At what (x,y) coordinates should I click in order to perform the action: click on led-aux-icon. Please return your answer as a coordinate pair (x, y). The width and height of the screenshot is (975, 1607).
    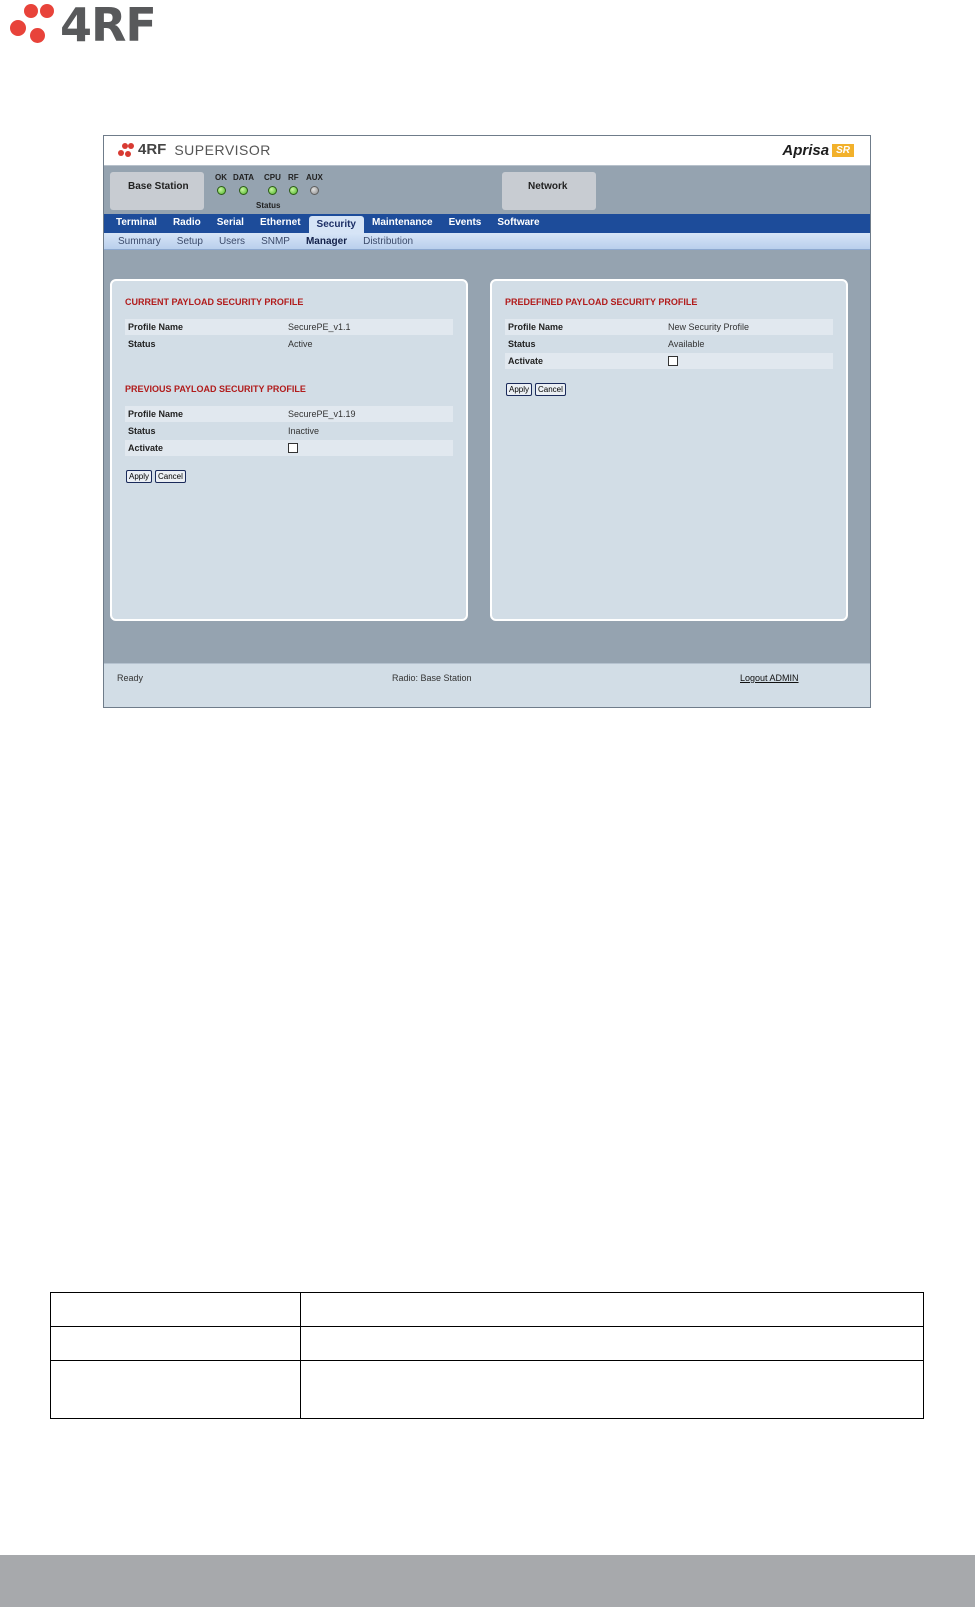
    Looking at the image, I should click on (314, 190).